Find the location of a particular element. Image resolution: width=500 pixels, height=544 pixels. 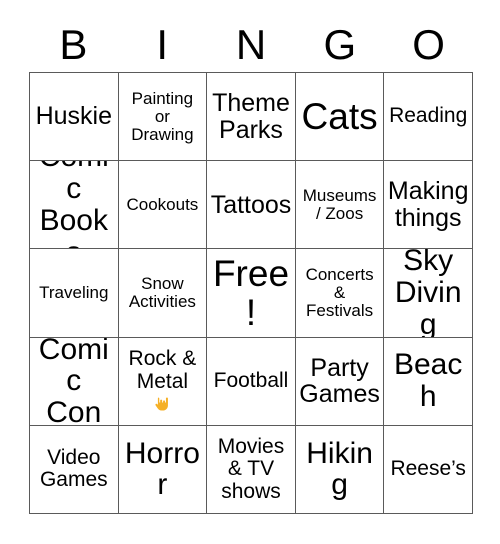

bingo-cell-label: Cats is located at coordinates (339, 116).